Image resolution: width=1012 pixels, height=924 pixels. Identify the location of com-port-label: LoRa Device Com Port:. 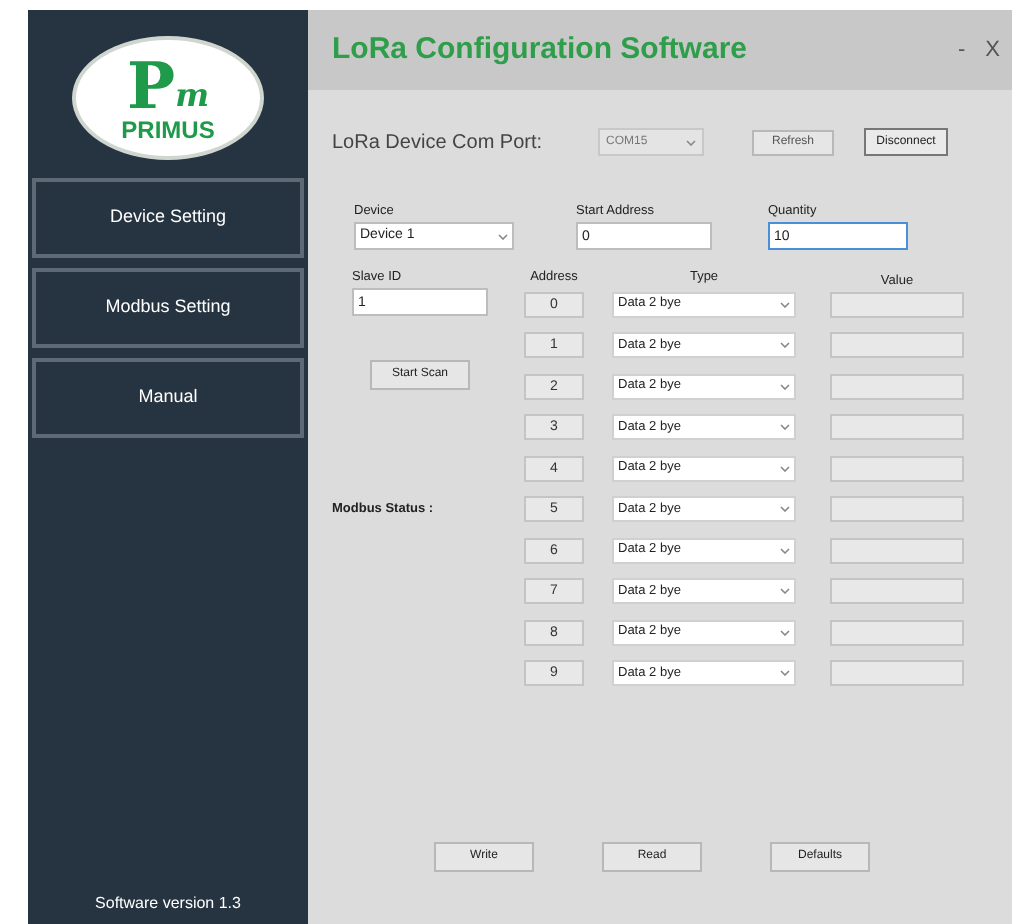
(438, 143).